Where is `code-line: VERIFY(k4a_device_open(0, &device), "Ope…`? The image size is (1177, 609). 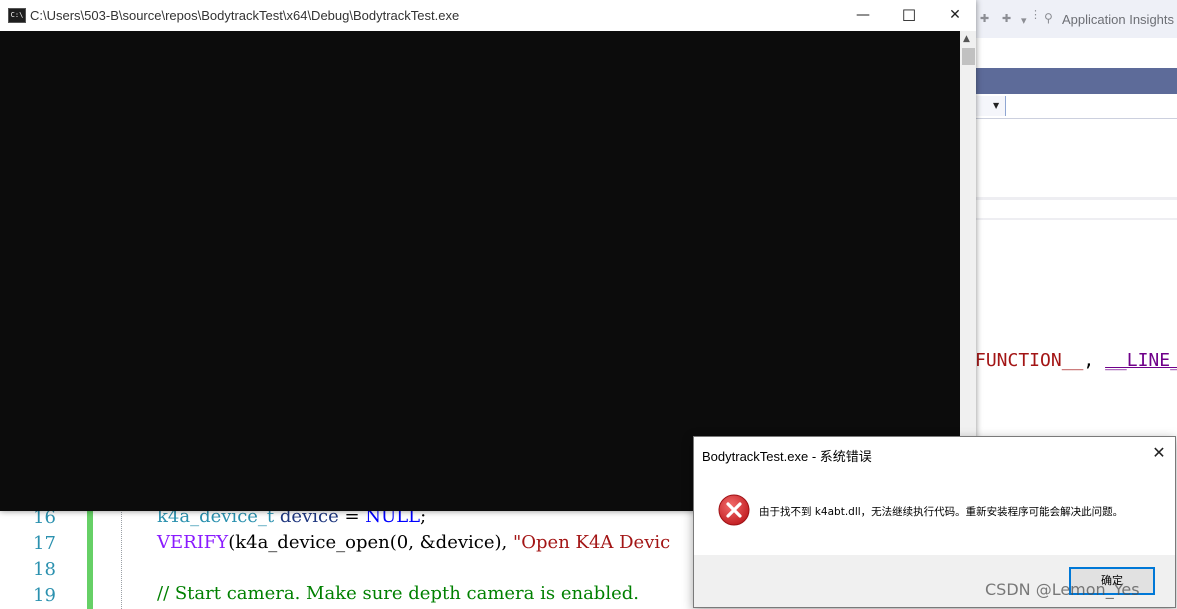
code-line: VERIFY(k4a_device_open(0, &device), "Ope… is located at coordinates (413, 544).